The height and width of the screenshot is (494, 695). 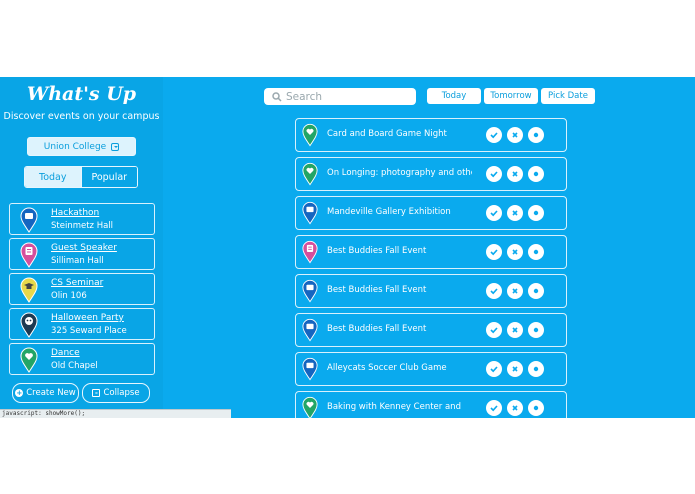 What do you see at coordinates (348, 96) in the screenshot?
I see `search-input` at bounding box center [348, 96].